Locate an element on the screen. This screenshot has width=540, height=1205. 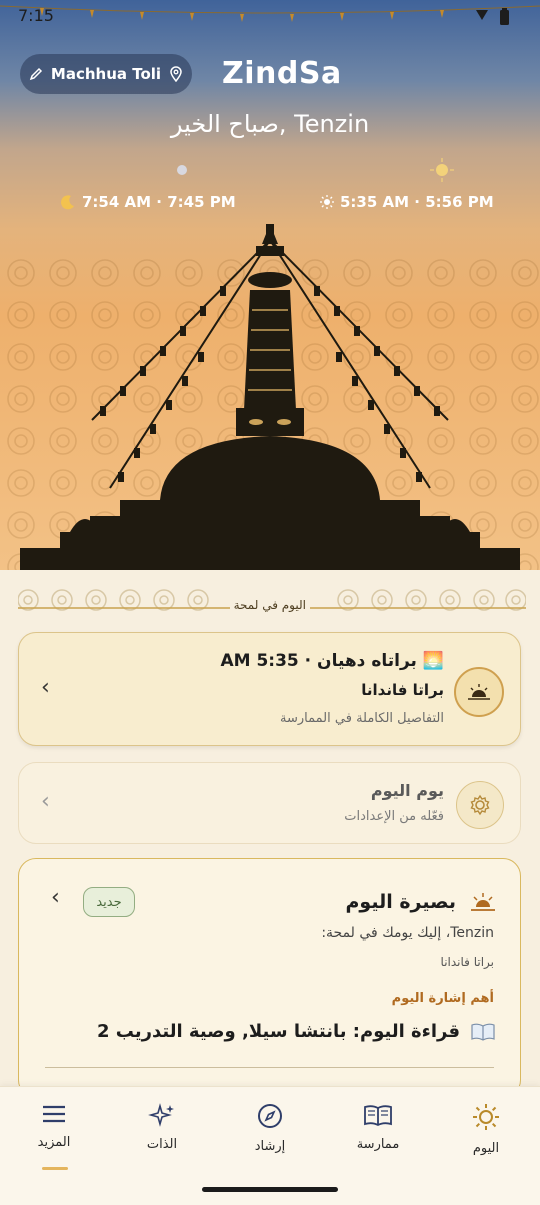
location-chip: Machhua Toli is located at coordinates (106, 74).